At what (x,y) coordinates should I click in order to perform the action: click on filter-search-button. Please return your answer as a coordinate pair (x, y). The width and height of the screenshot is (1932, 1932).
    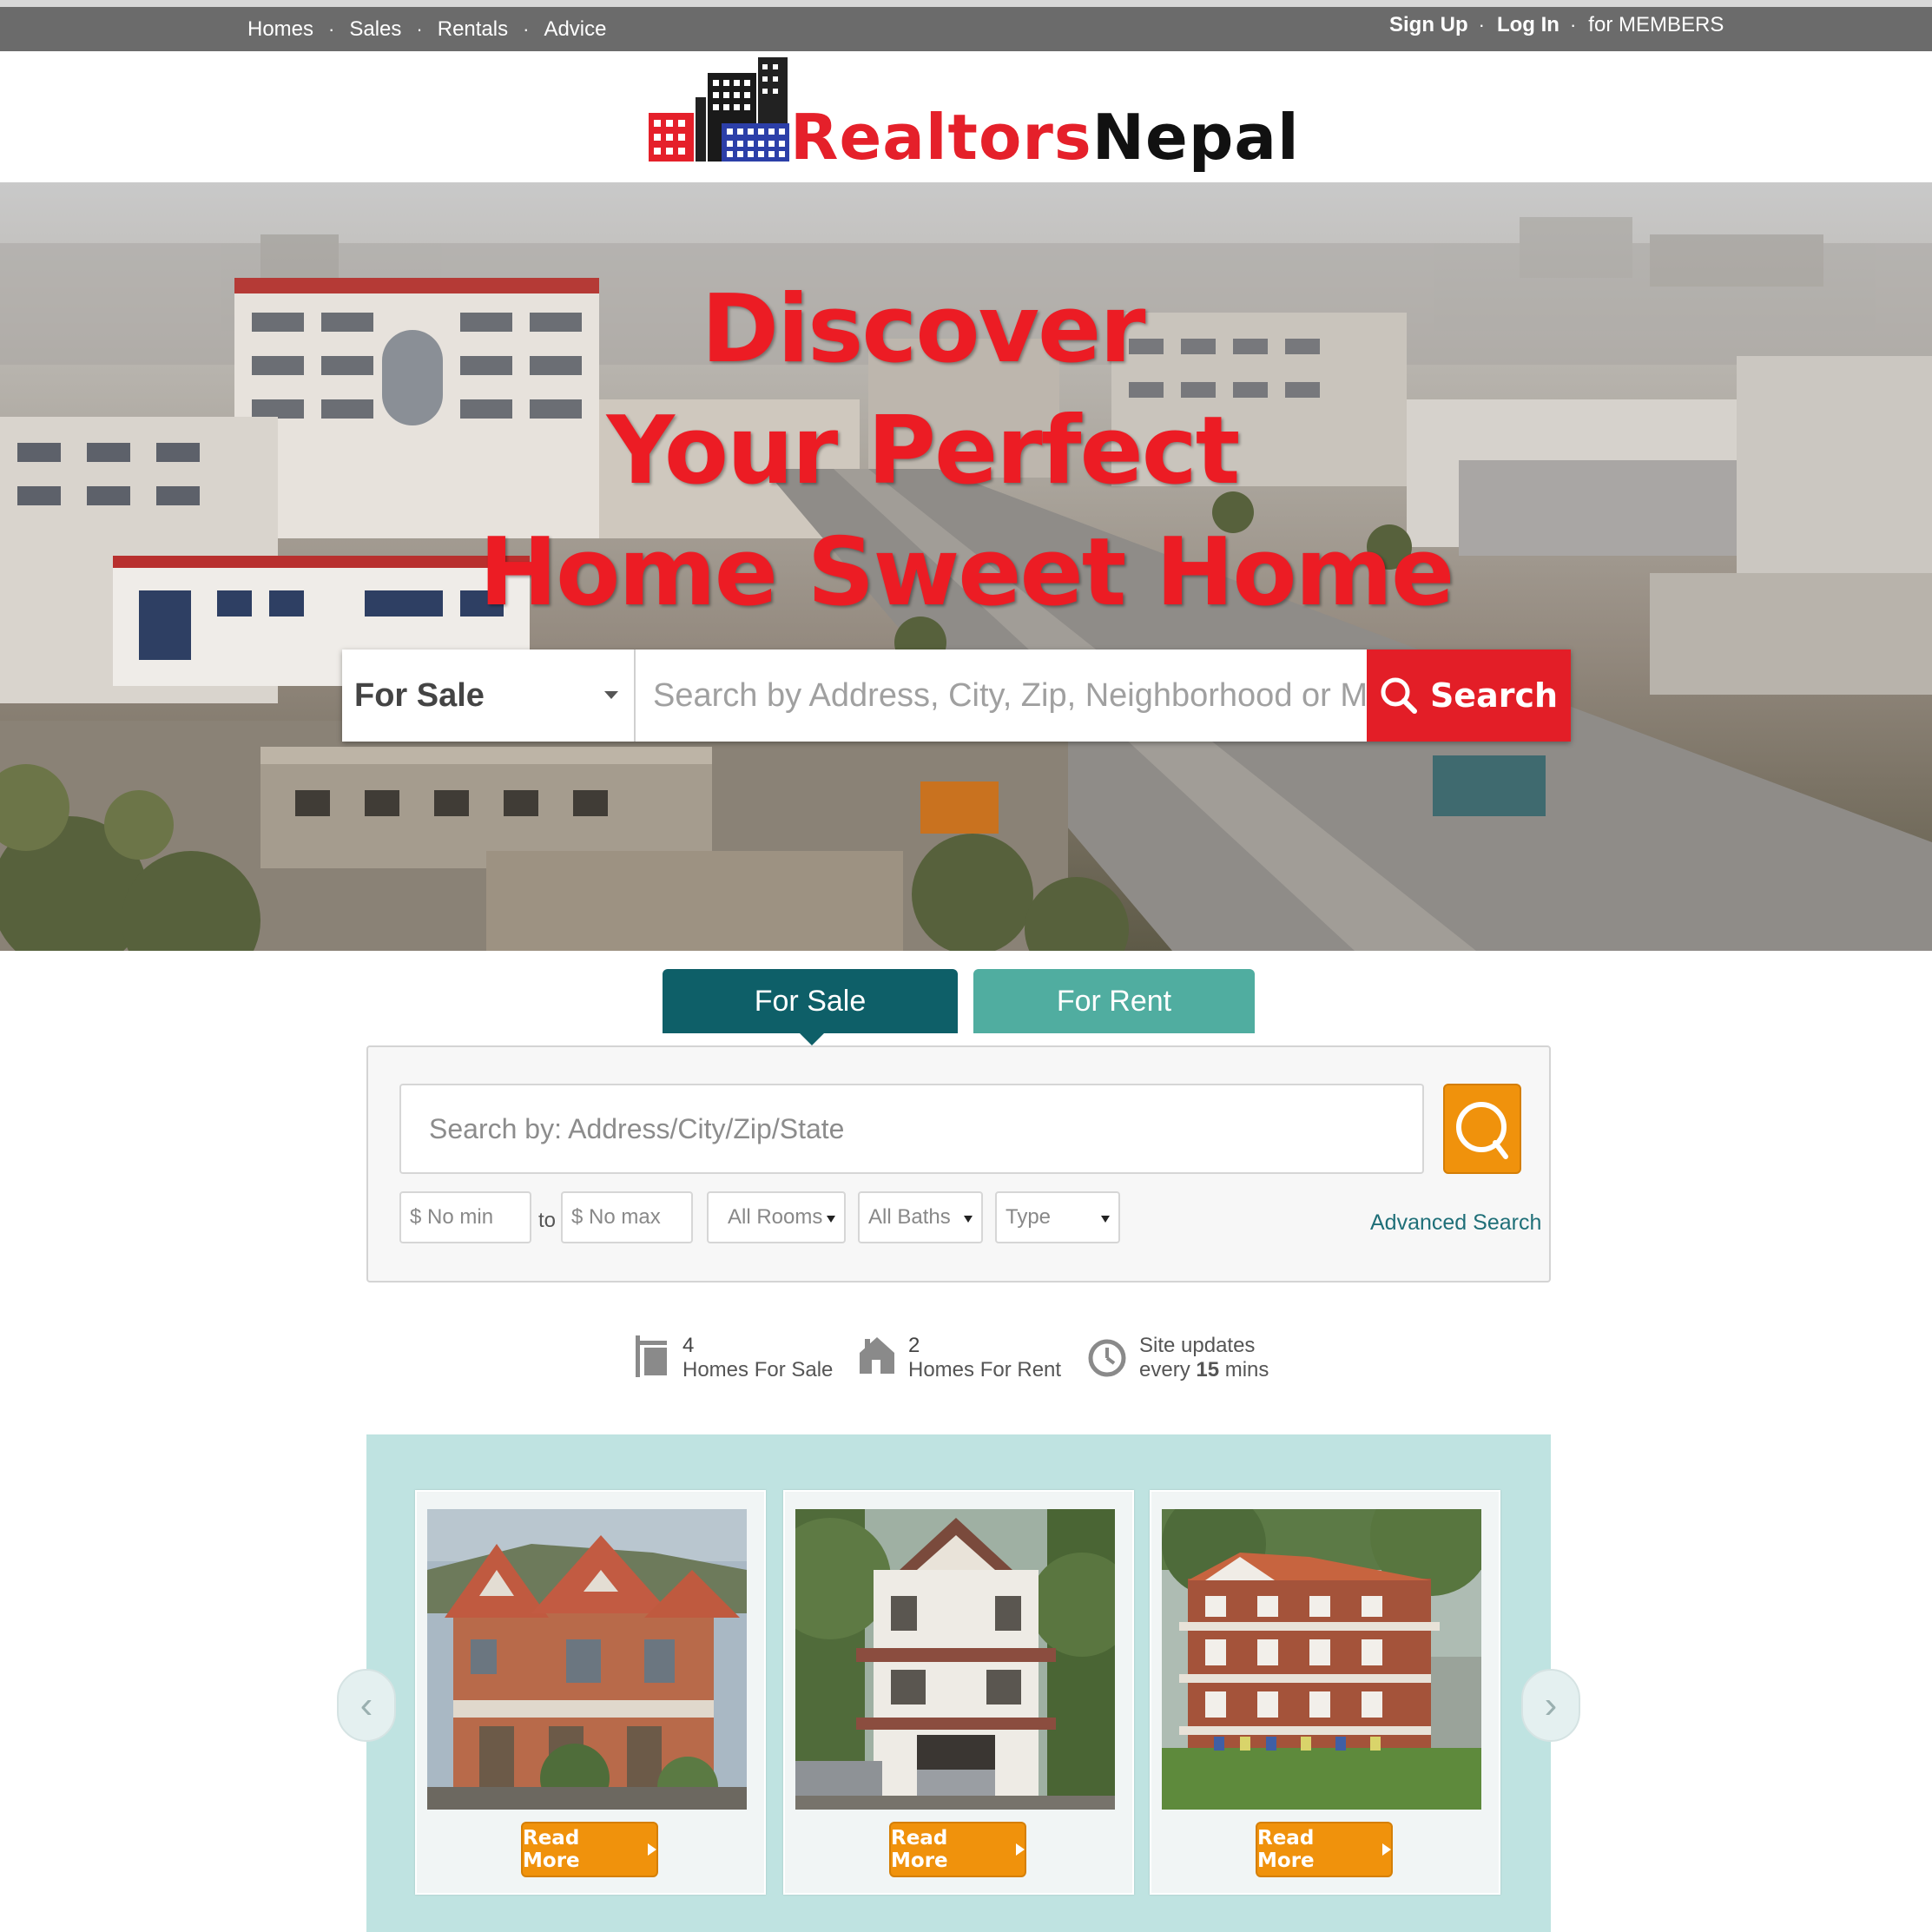
    Looking at the image, I should click on (1482, 1129).